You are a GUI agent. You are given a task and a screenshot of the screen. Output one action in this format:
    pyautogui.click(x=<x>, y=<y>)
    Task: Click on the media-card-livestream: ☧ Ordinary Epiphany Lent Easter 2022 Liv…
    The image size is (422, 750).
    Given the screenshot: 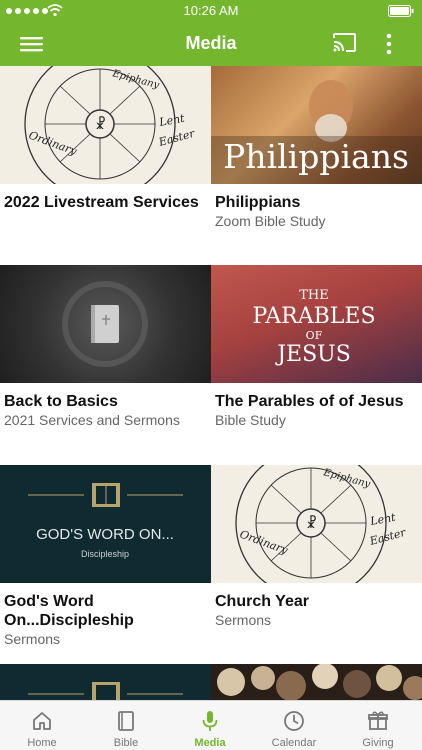 What is the action you would take?
    pyautogui.click(x=105, y=166)
    